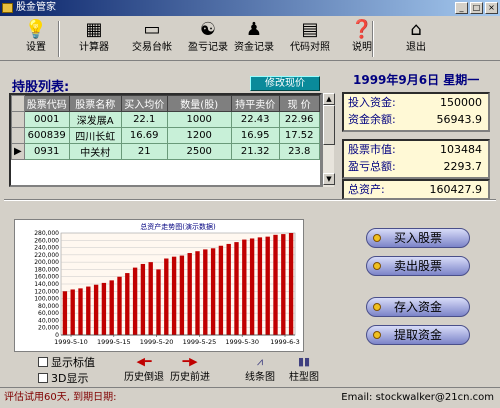 Image resolution: width=500 pixels, height=408 pixels. I want to click on table-row: 600839 四川长虹 16.69 1200 16.95 17.52, so click(165, 135).